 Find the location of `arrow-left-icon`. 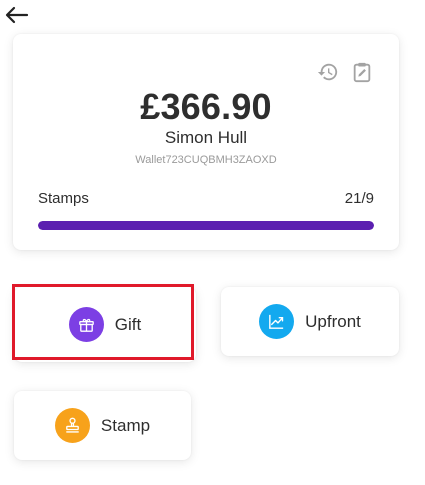

arrow-left-icon is located at coordinates (17, 15).